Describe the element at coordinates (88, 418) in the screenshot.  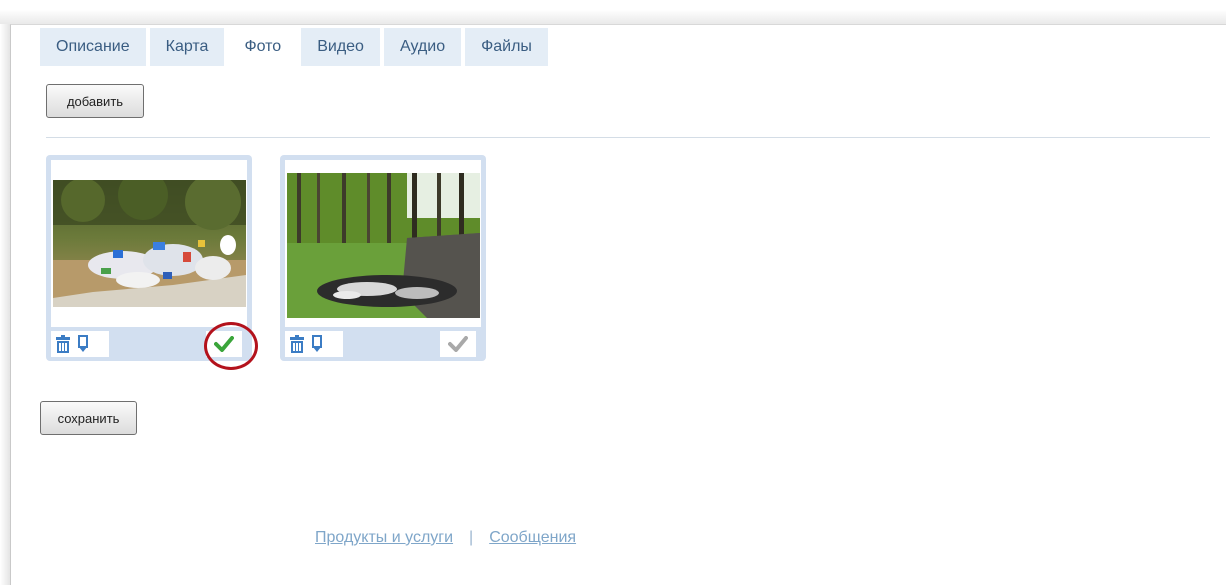
I see `save-button: сохранить` at that location.